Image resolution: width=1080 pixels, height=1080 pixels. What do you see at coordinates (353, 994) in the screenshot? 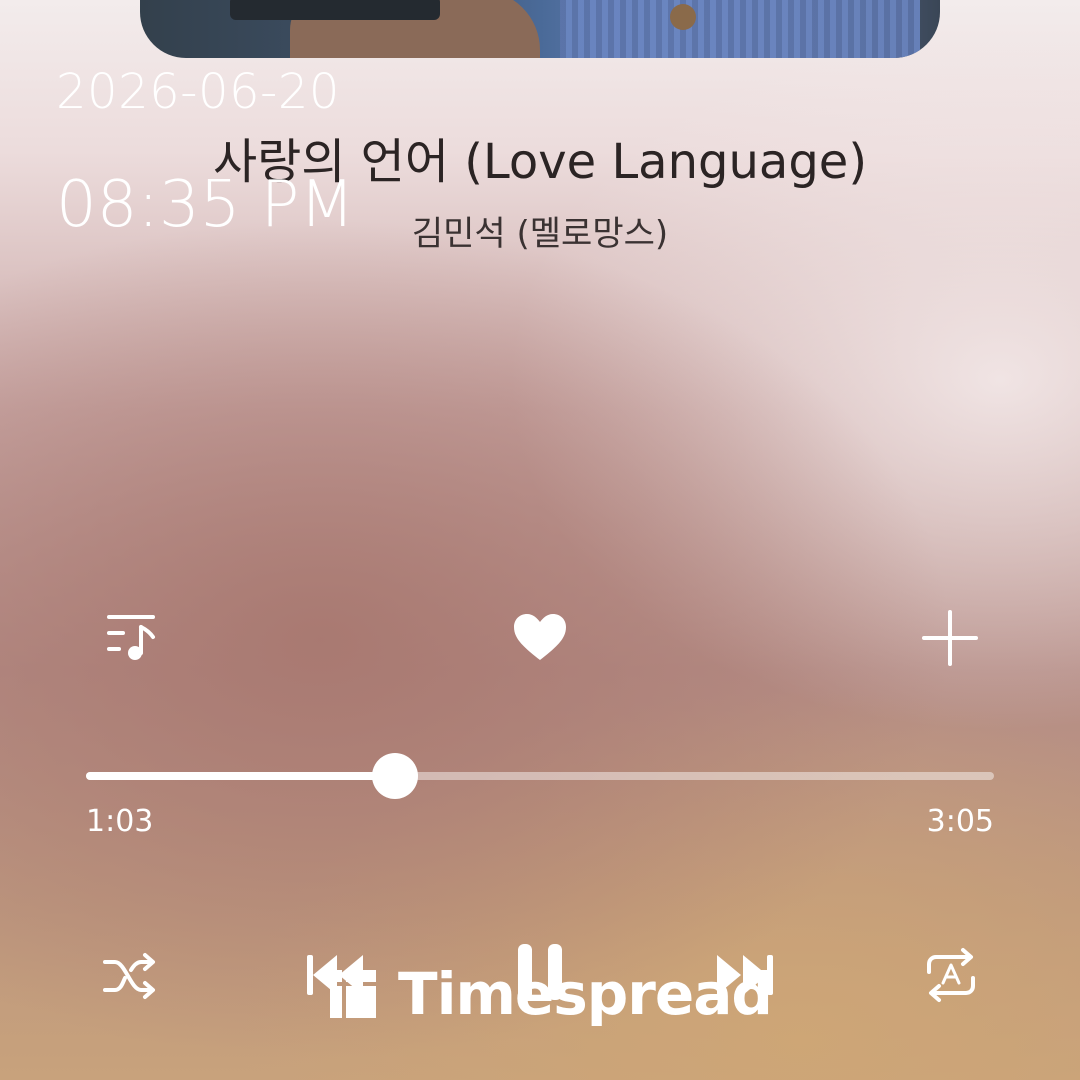
I see `timespread-logo-icon` at bounding box center [353, 994].